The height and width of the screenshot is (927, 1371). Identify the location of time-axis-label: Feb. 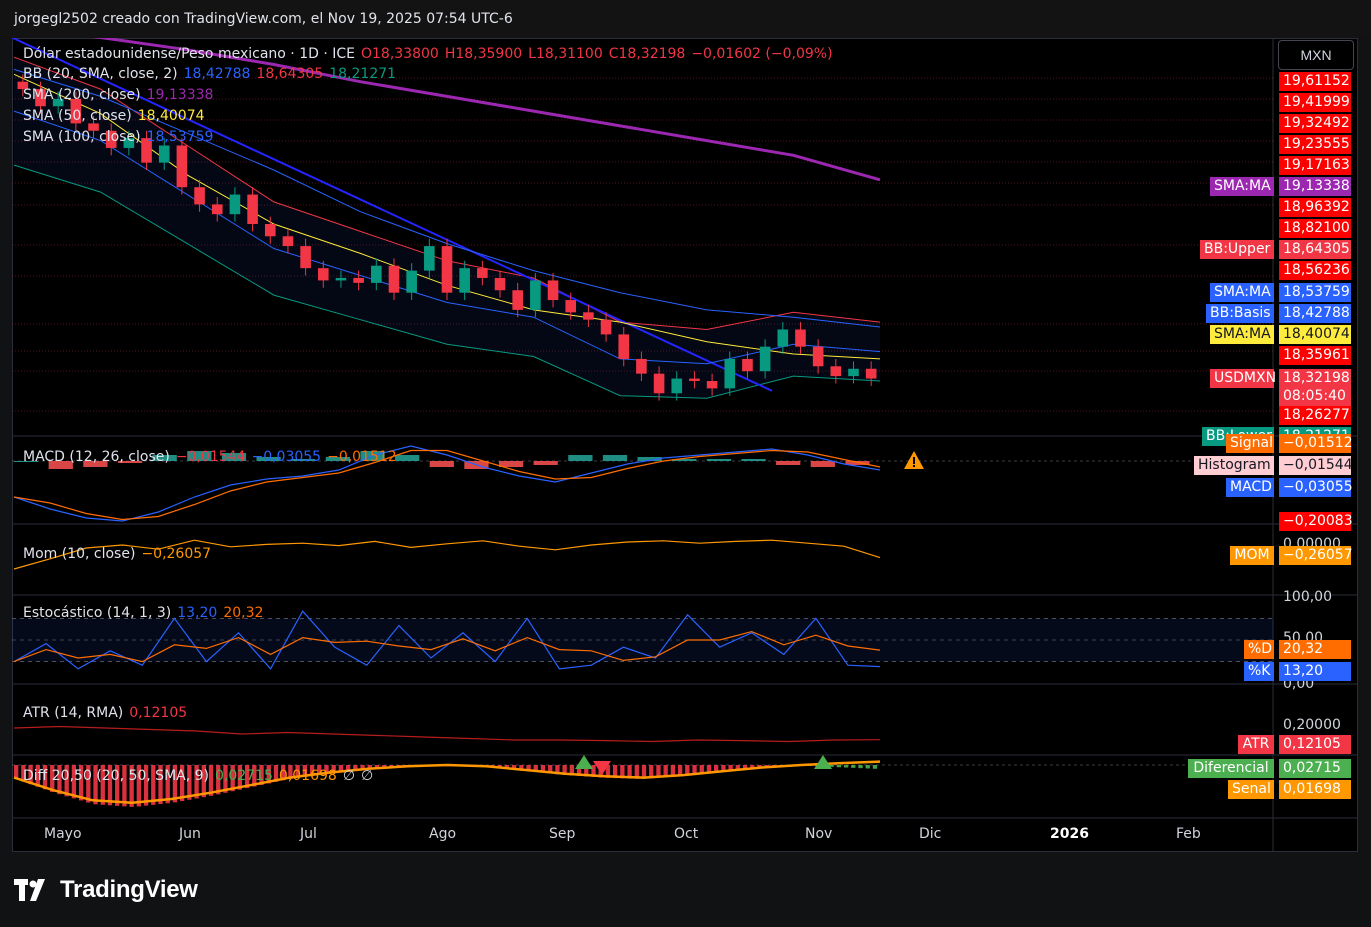
(1188, 834).